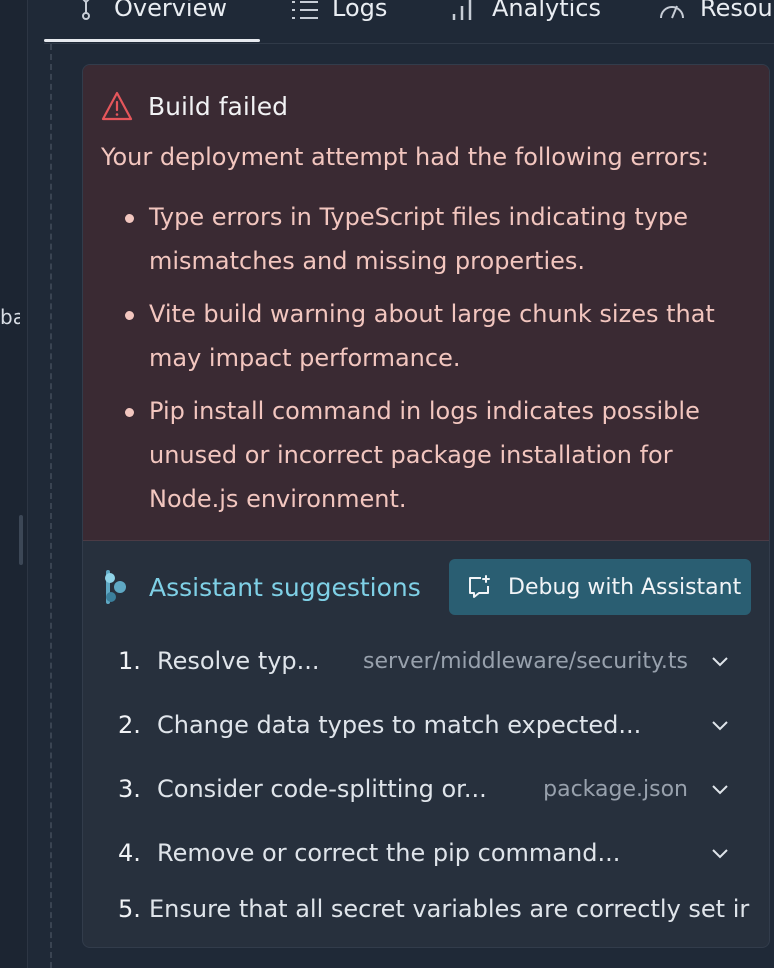 This screenshot has width=774, height=968. Describe the element at coordinates (21, 540) in the screenshot. I see `panel-resize-handle` at that location.